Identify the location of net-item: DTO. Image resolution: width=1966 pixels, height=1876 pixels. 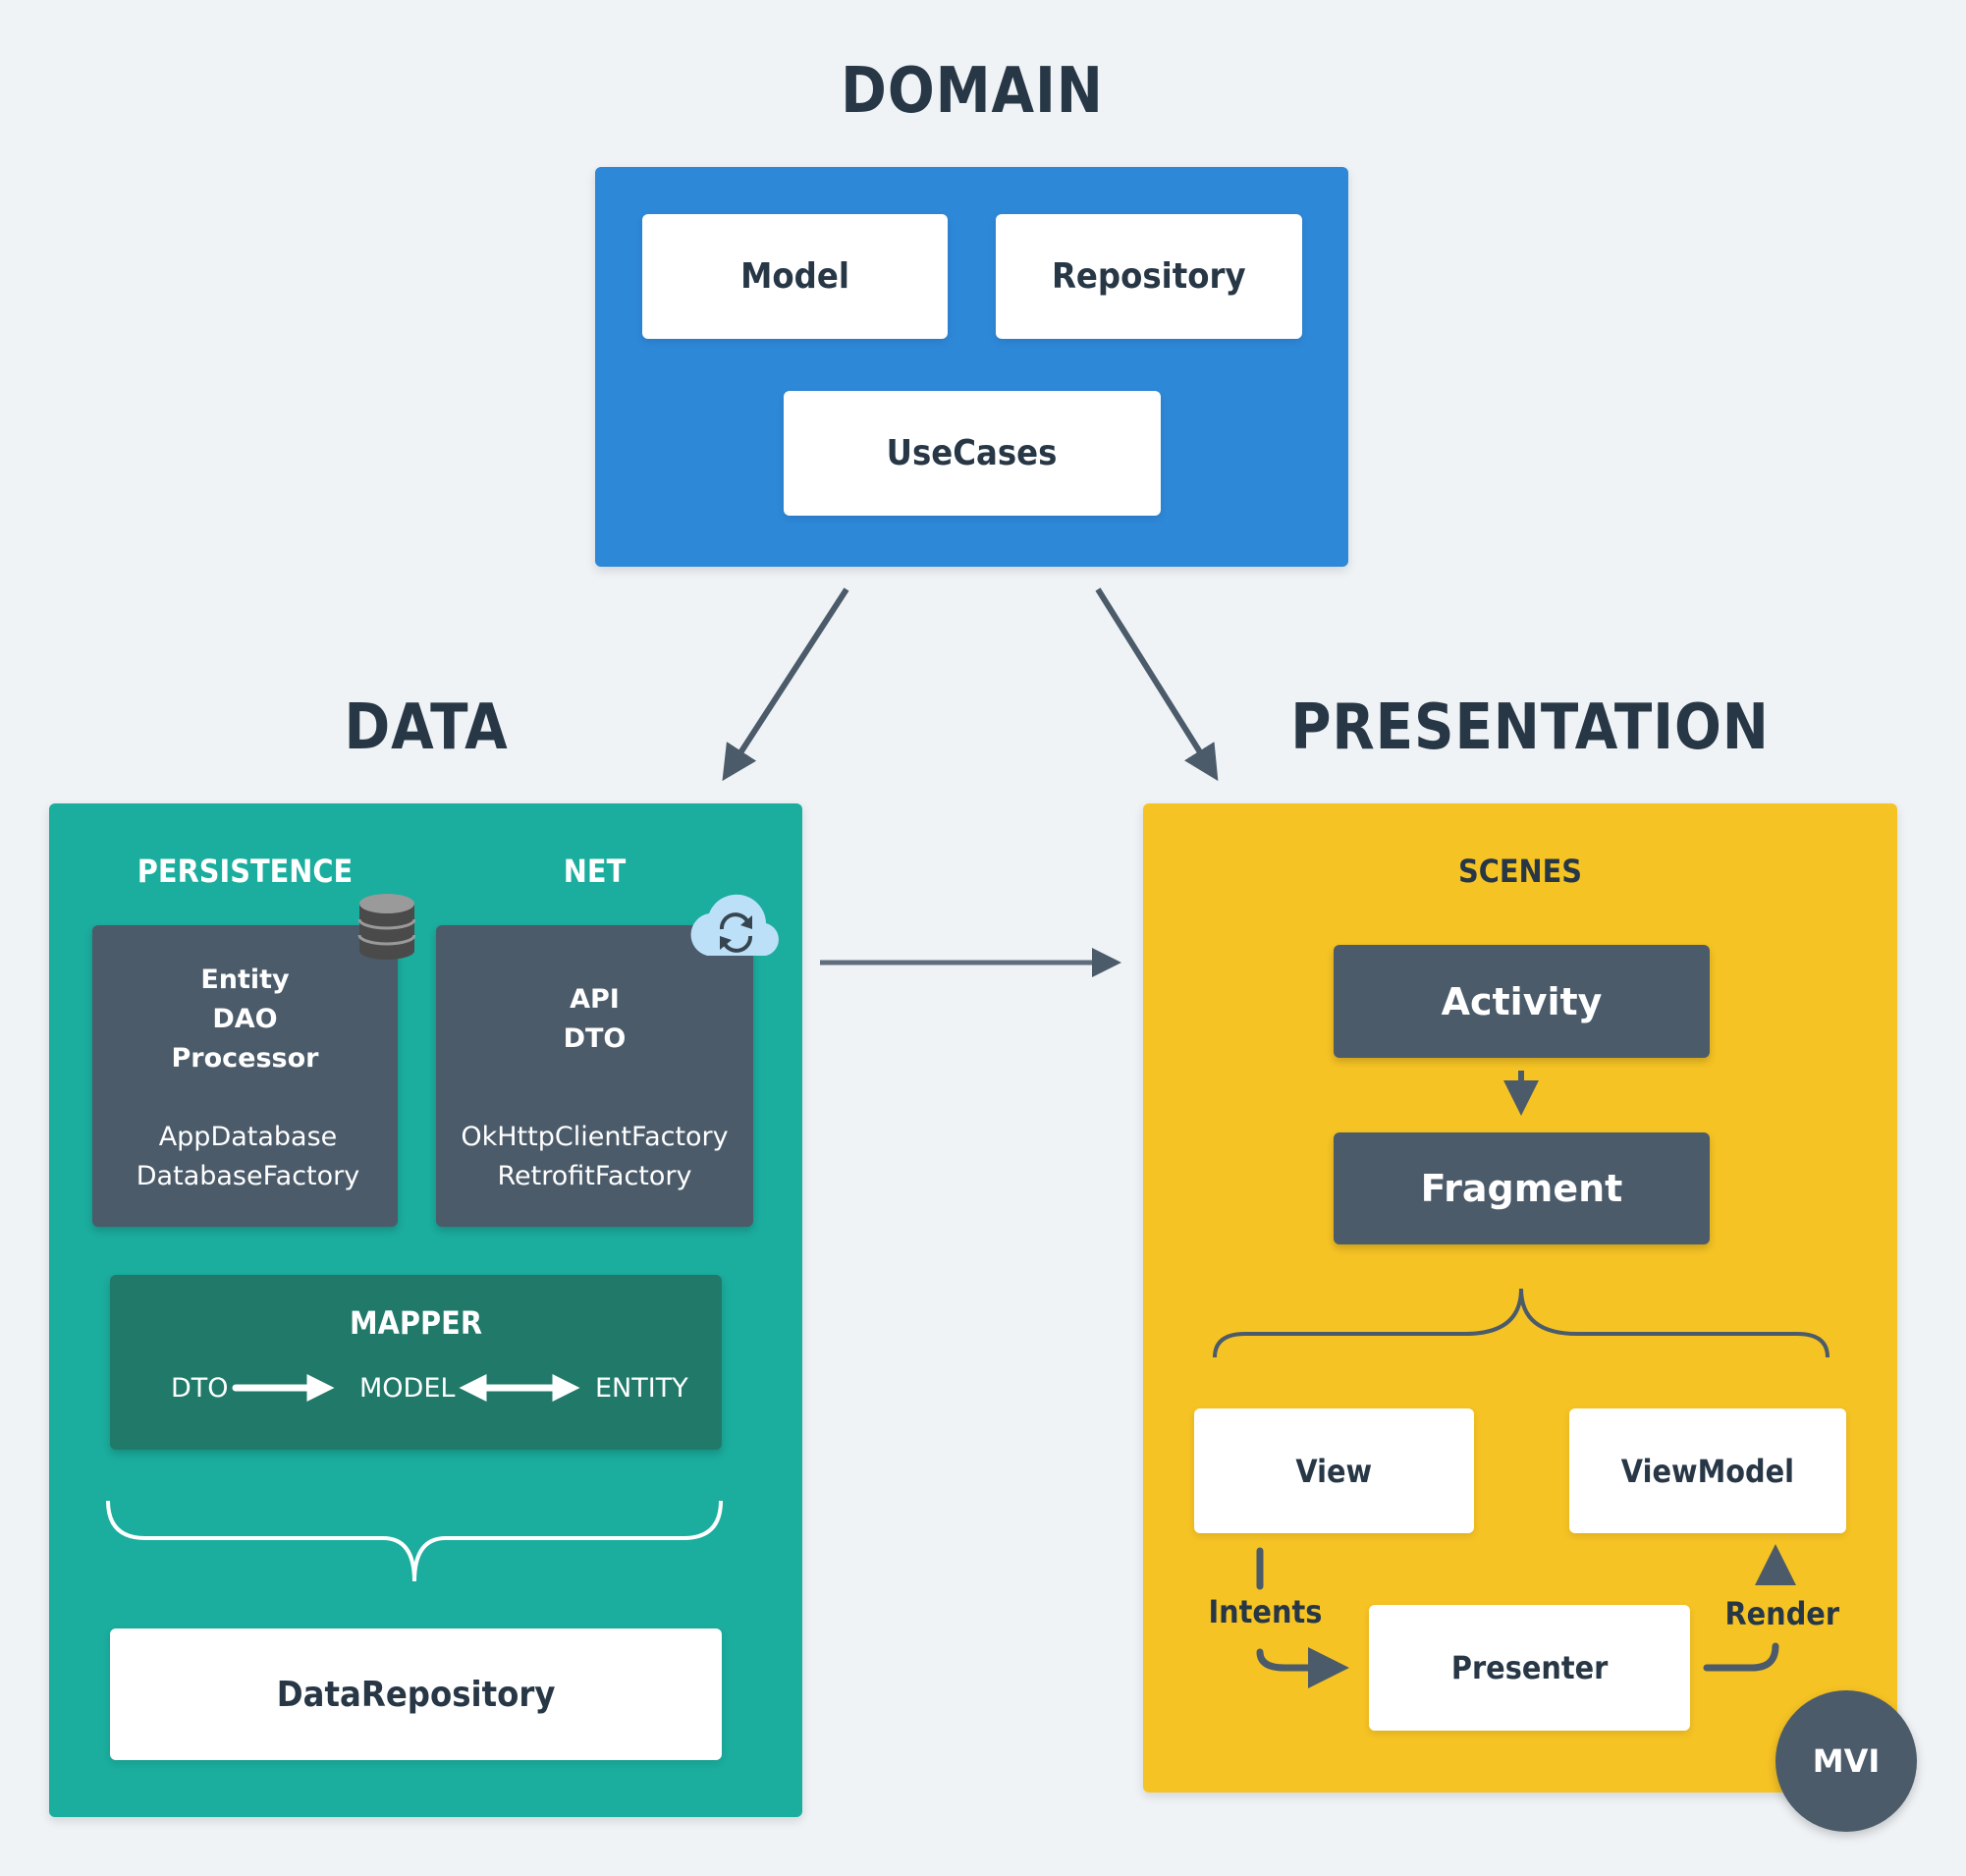
(595, 1038).